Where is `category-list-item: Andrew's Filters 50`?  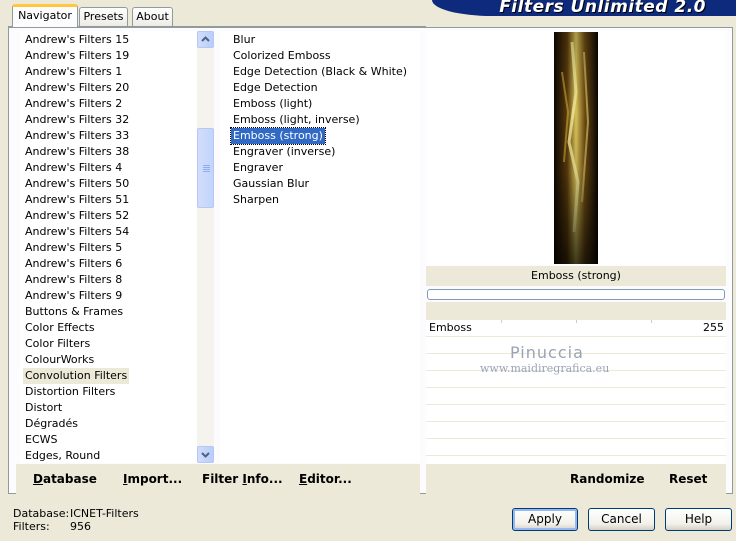
category-list-item: Andrew's Filters 50 is located at coordinates (77, 184).